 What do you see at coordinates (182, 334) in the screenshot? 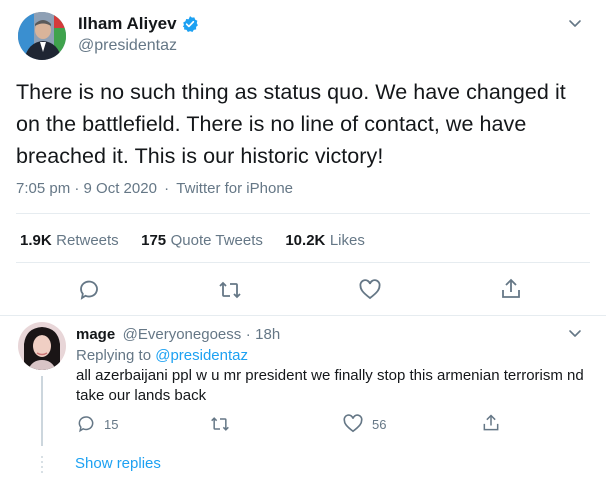
I see `reply-author-handle: @Everyonegoess` at bounding box center [182, 334].